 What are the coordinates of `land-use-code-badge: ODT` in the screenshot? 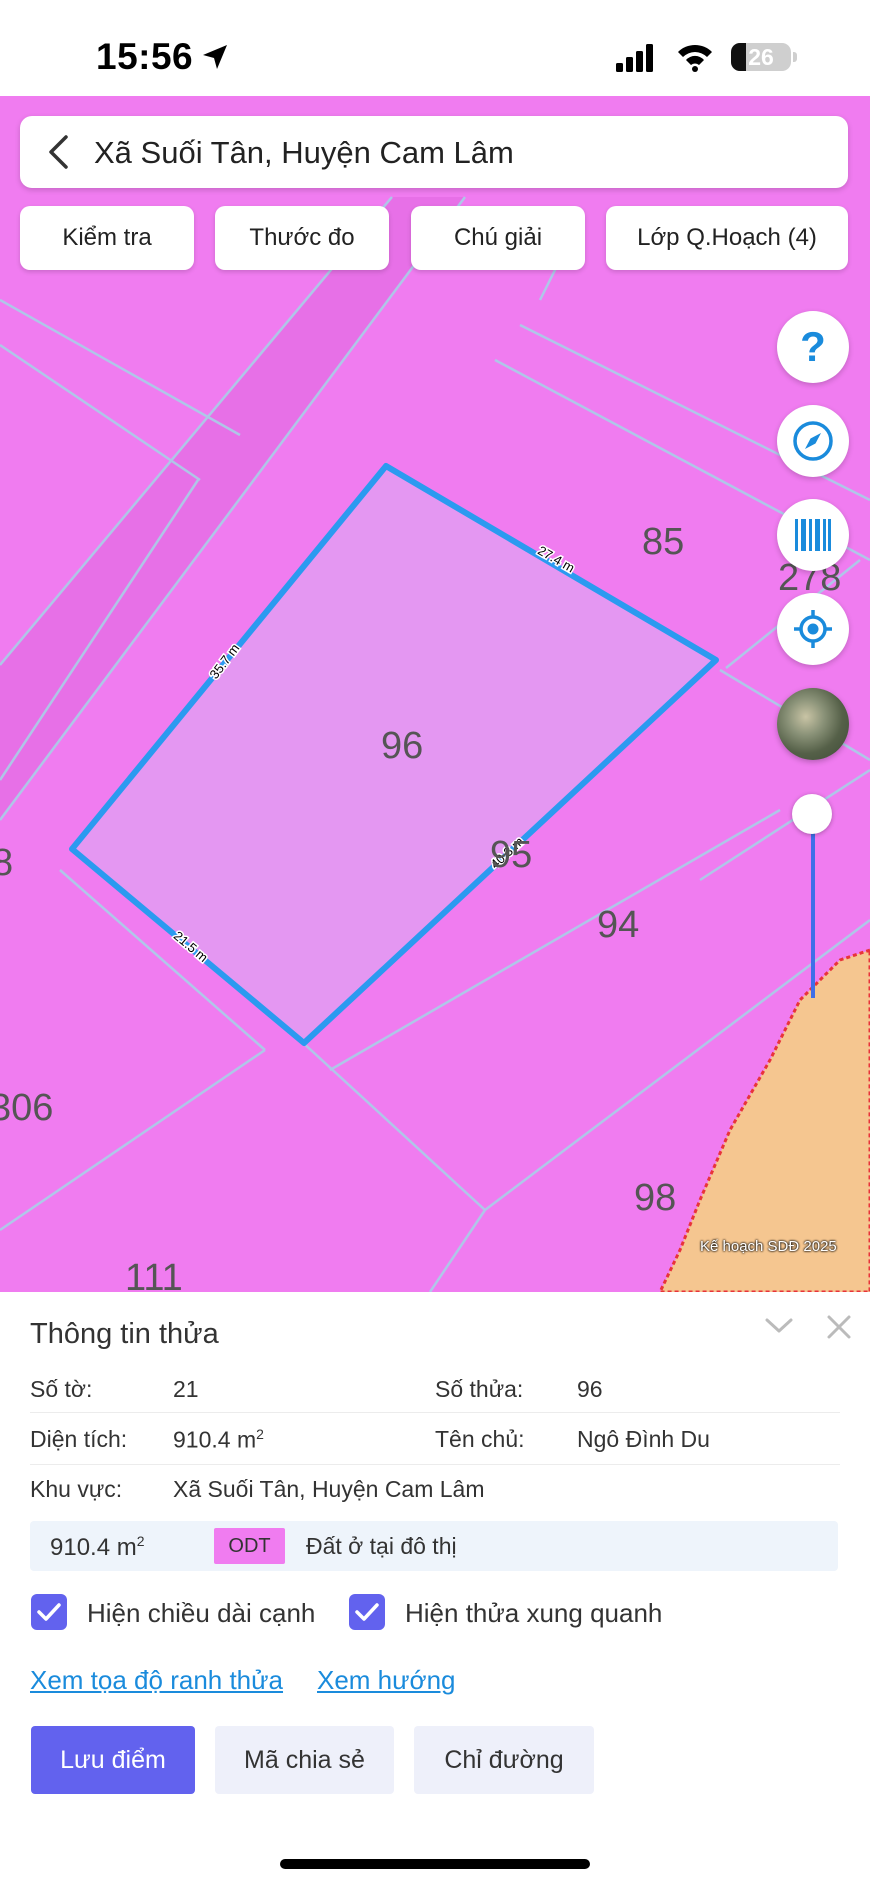 It's located at (249, 1546).